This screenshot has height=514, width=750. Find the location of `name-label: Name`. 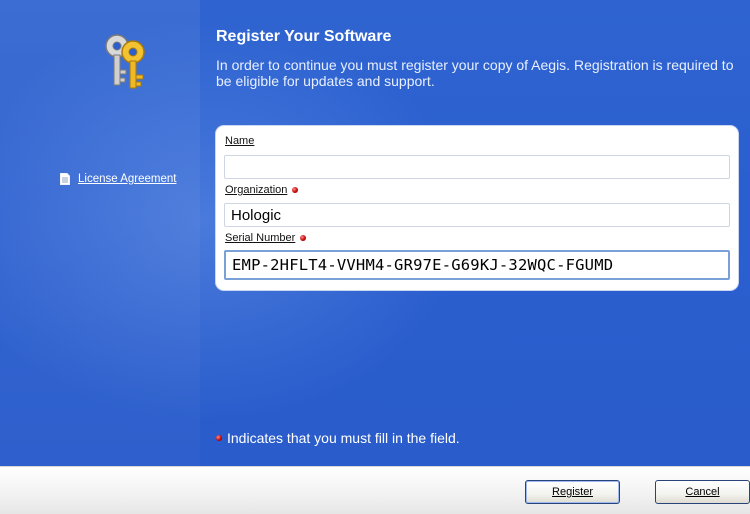

name-label: Name is located at coordinates (240, 141).